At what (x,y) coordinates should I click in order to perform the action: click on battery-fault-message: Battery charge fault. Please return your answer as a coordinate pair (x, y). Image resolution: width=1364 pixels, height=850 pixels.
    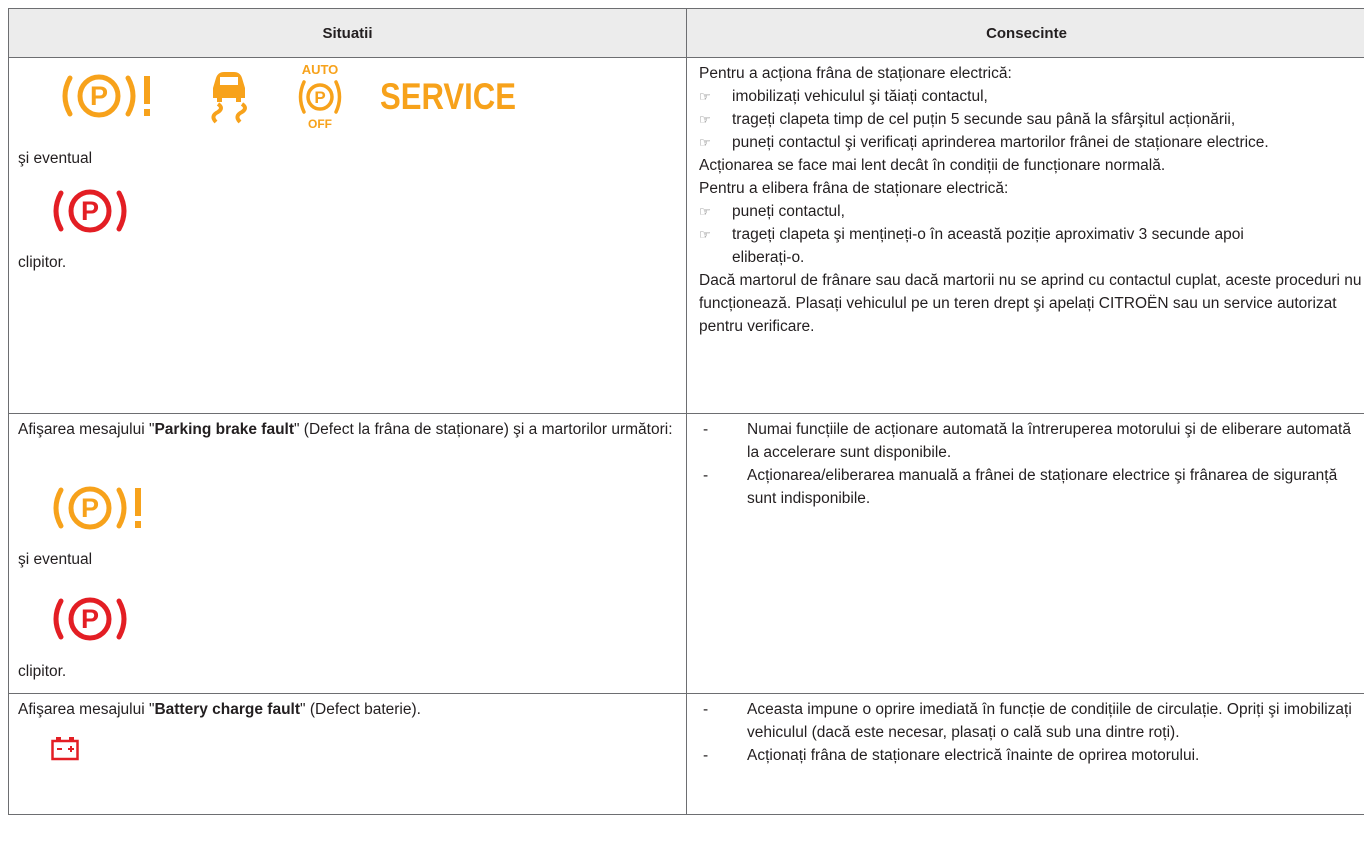
    Looking at the image, I should click on (227, 709).